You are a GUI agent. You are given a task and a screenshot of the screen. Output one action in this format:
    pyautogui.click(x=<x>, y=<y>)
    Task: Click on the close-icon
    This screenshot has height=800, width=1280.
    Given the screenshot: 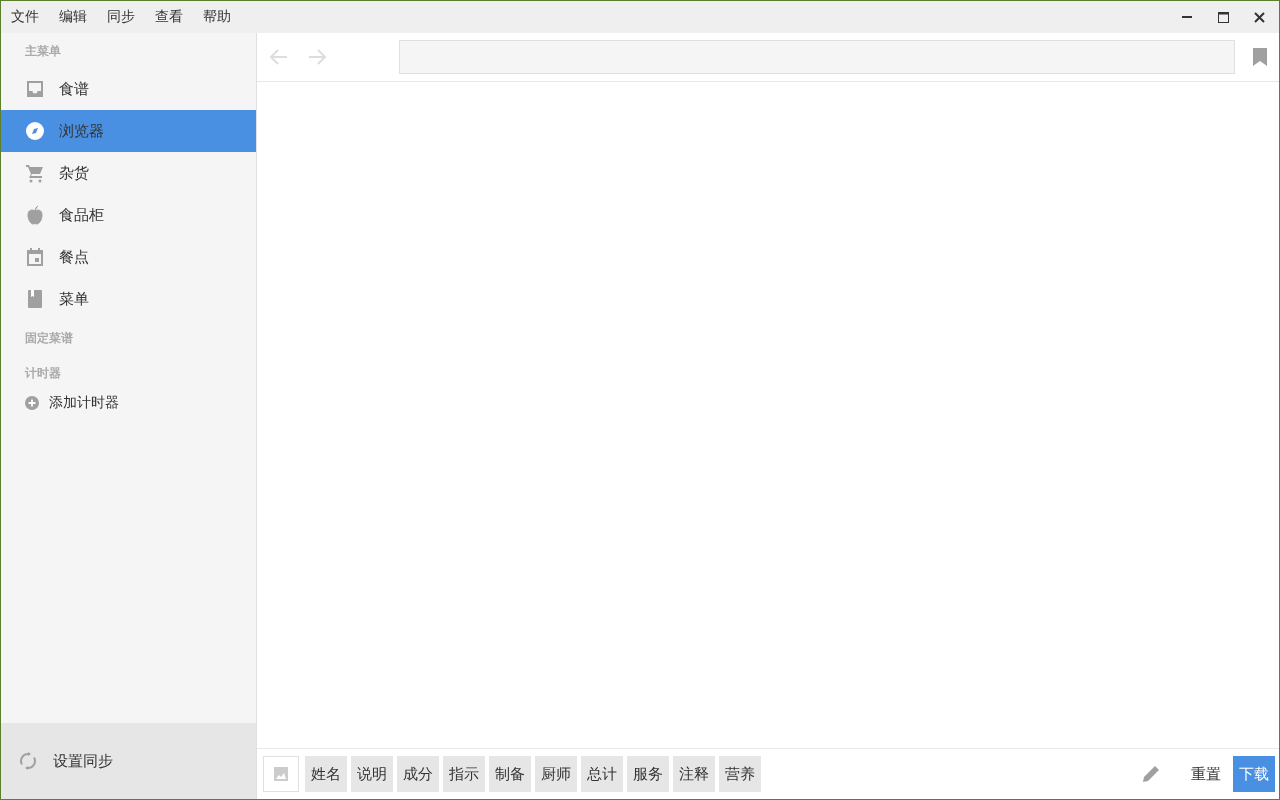 What is the action you would take?
    pyautogui.click(x=1259, y=17)
    